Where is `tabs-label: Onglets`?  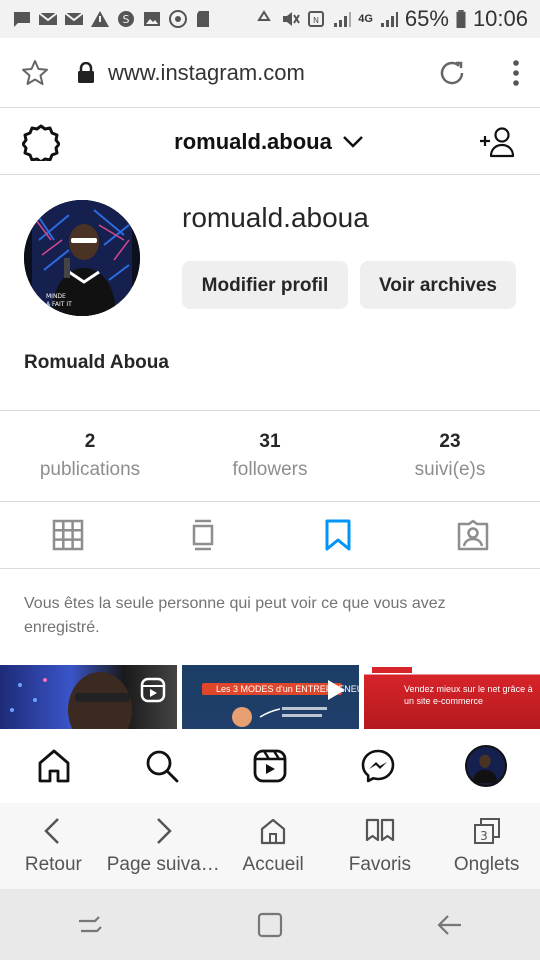
tabs-label: Onglets is located at coordinates (486, 864).